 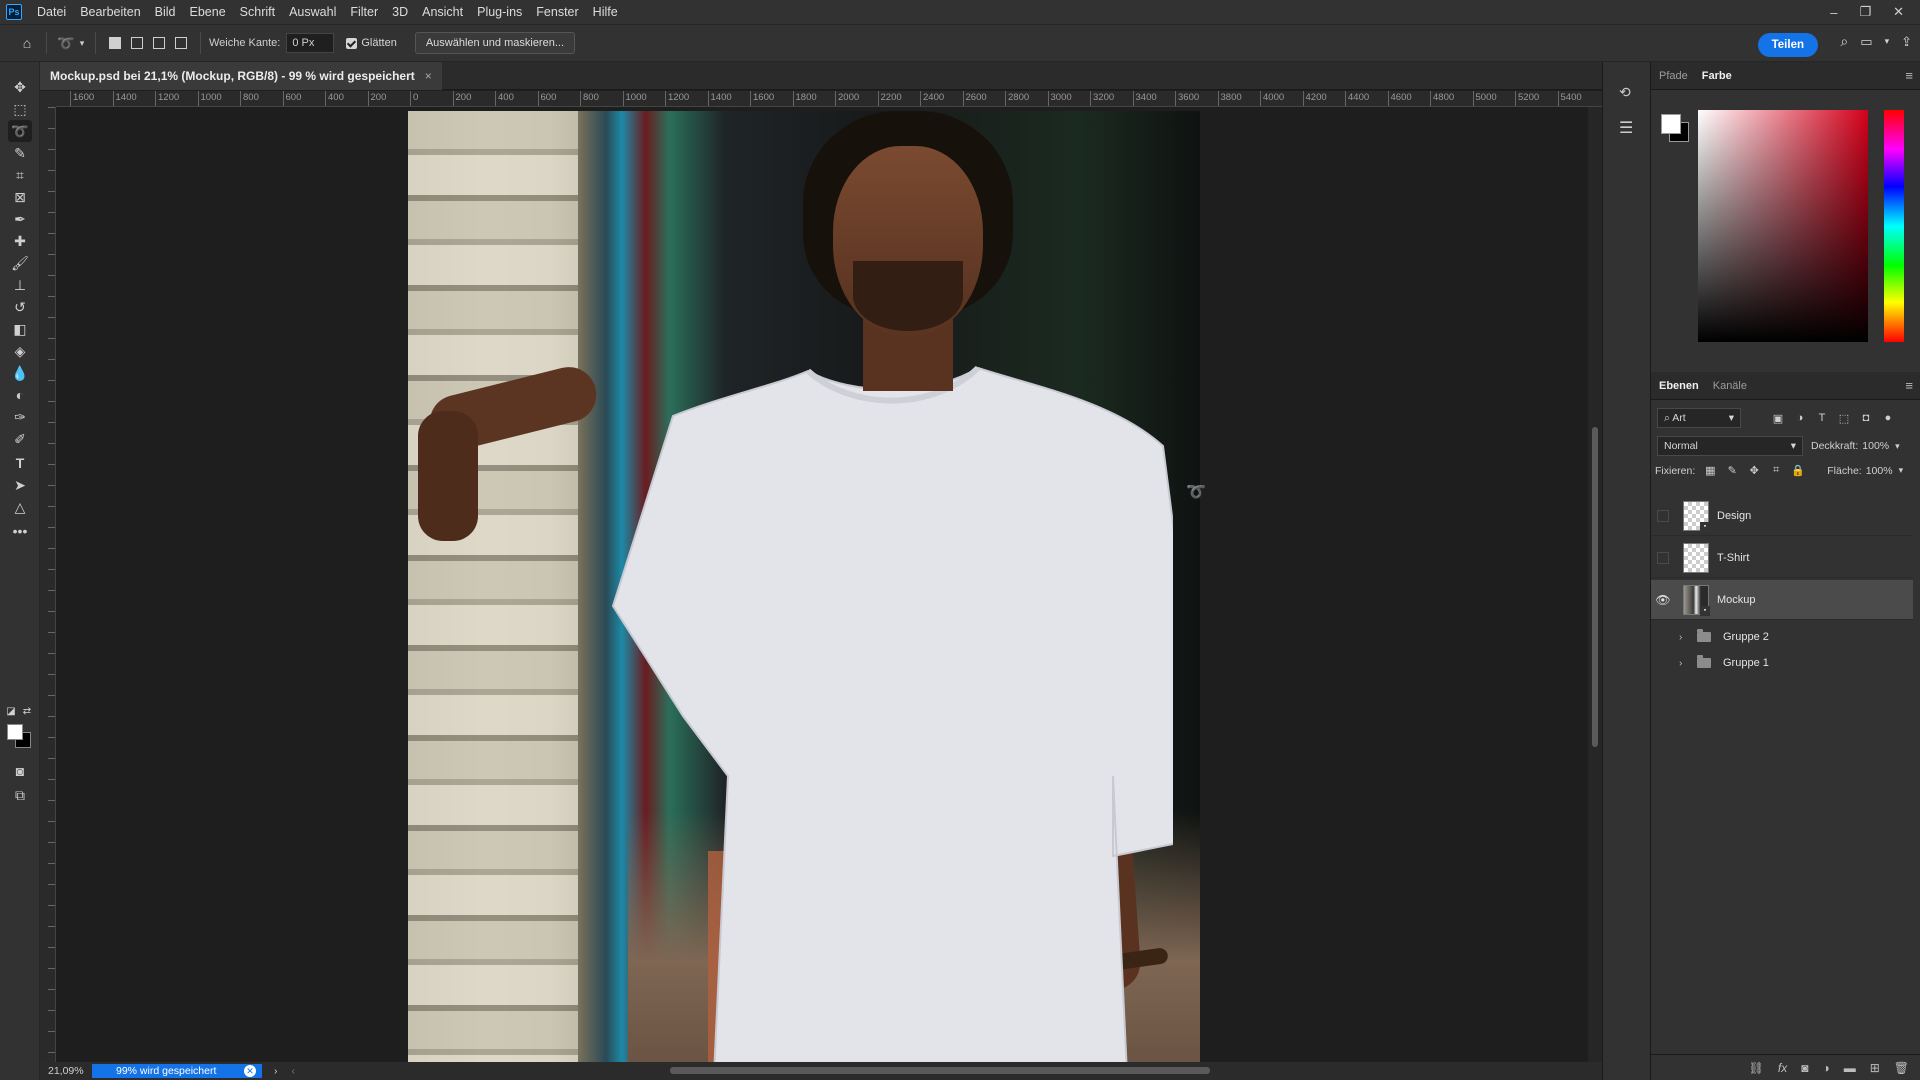 What do you see at coordinates (137, 43) in the screenshot?
I see `add-to-selection-icon` at bounding box center [137, 43].